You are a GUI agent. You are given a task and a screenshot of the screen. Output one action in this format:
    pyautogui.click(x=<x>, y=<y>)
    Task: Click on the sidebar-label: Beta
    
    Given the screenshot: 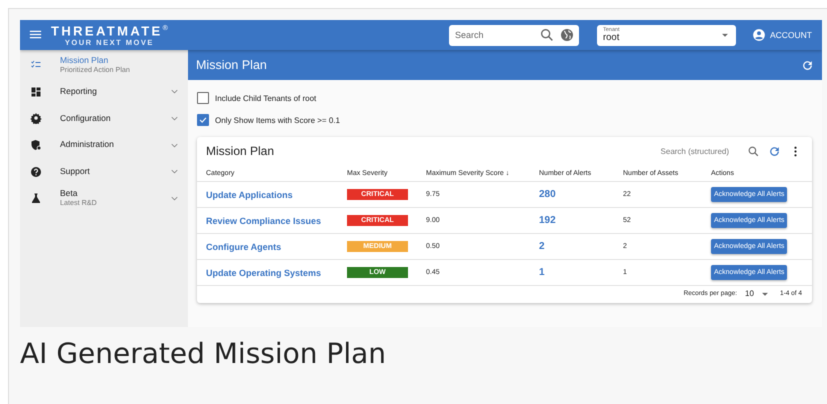 What is the action you would take?
    pyautogui.click(x=69, y=194)
    